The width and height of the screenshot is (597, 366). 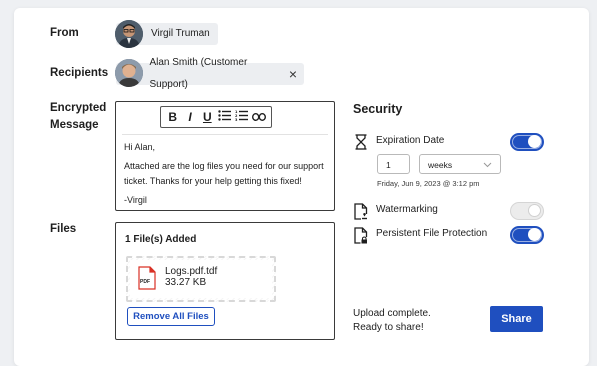 I want to click on file-item: PDF Logs.pdf.tdf 33.27 KB, so click(x=201, y=279).